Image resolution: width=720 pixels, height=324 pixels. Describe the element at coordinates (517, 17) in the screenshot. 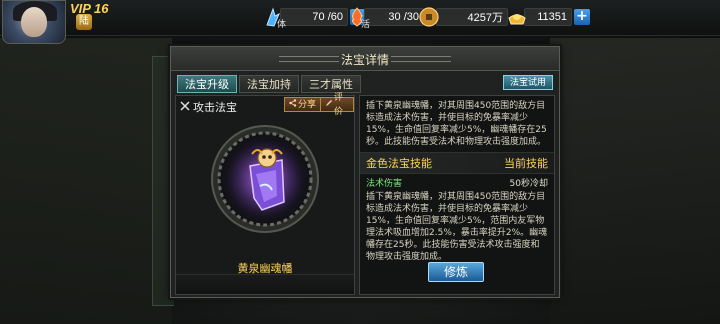

I see `gold-ingot-icon` at that location.